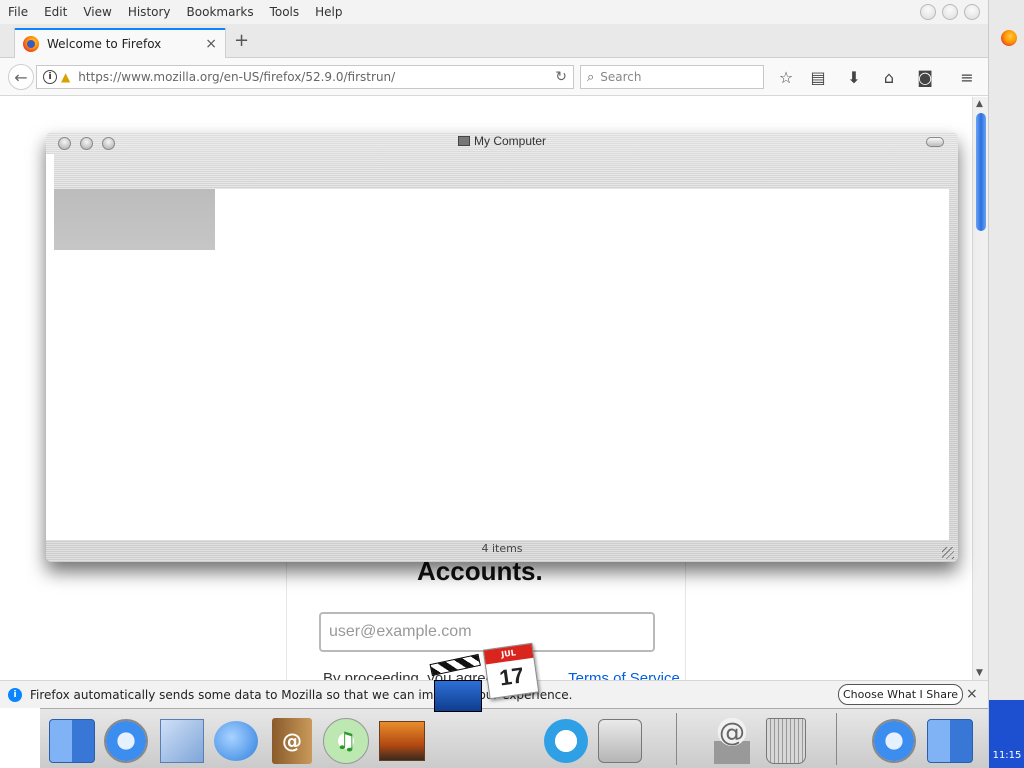 This screenshot has height=768, width=1024. Describe the element at coordinates (786, 77) in the screenshot. I see `bookmark-star-icon: ☆` at that location.